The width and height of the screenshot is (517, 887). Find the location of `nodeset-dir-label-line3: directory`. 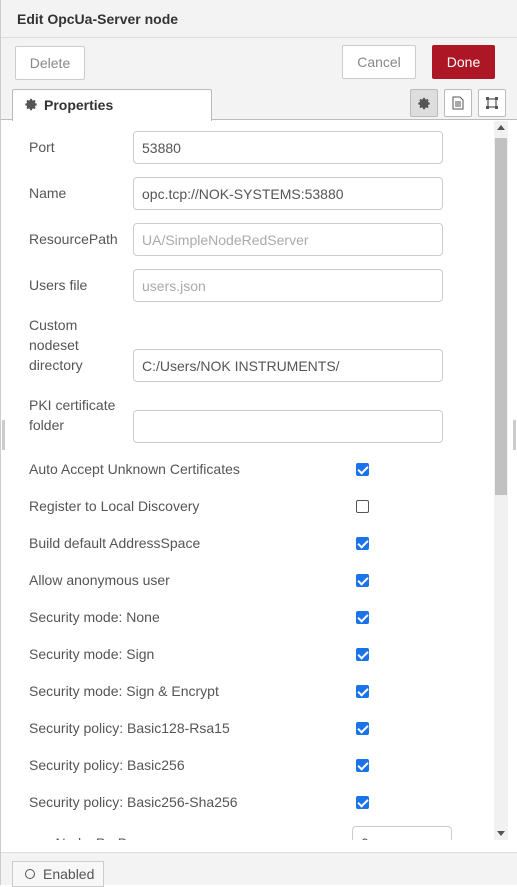

nodeset-dir-label-line3: directory is located at coordinates (56, 365).